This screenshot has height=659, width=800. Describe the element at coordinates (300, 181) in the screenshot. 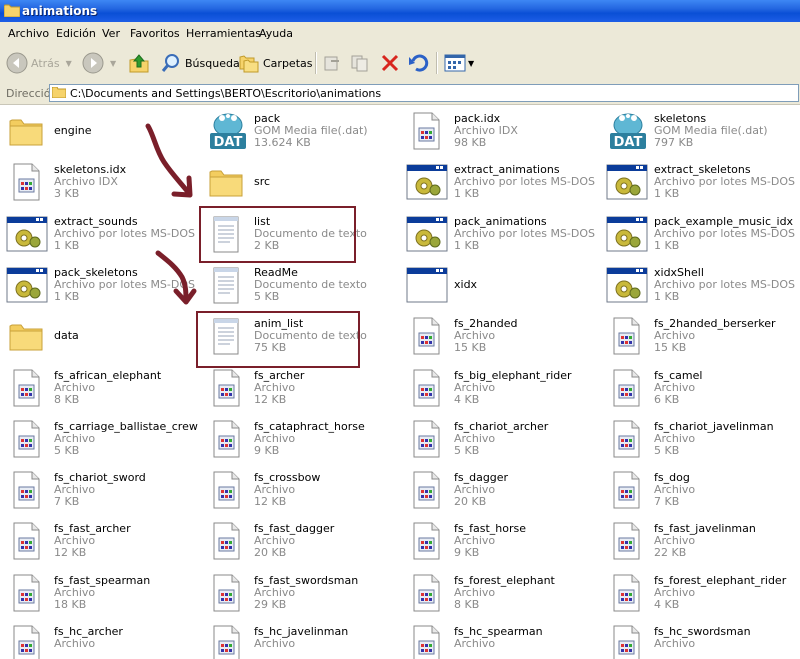

I see `folder-item: src` at that location.